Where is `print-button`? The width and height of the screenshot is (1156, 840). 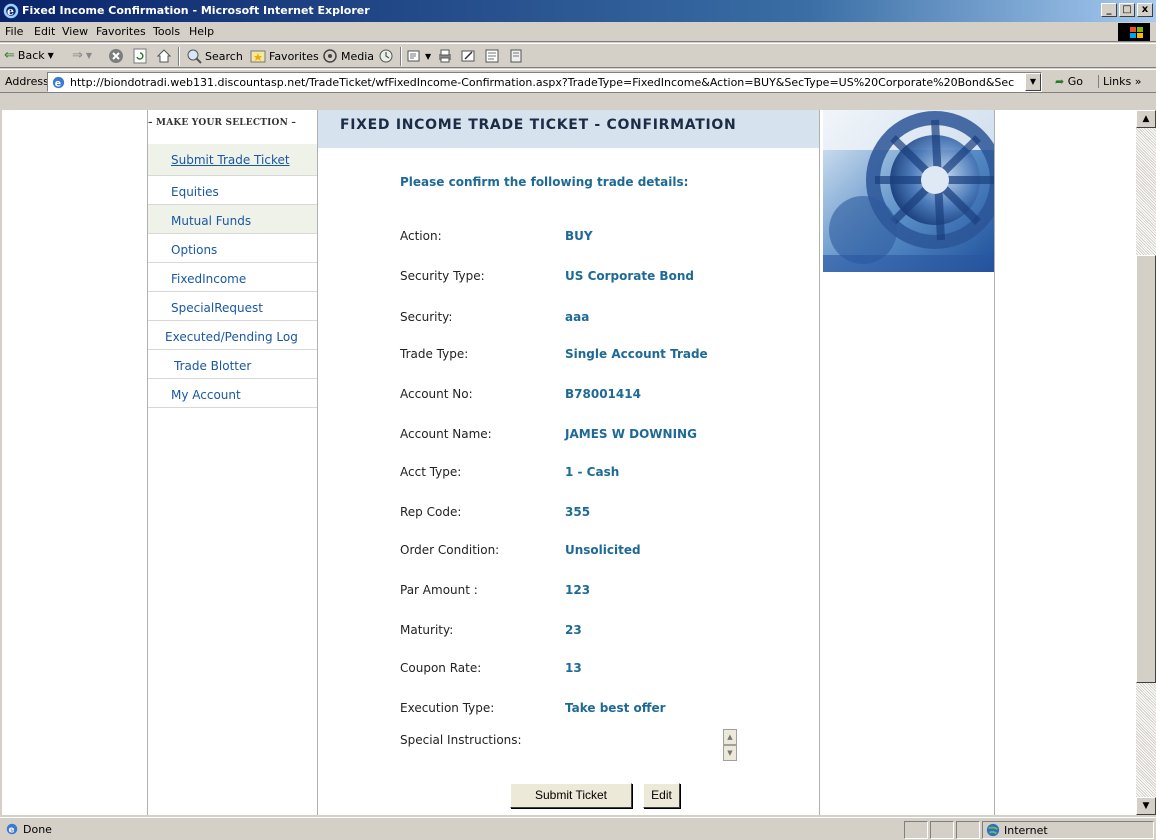 print-button is located at coordinates (445, 56).